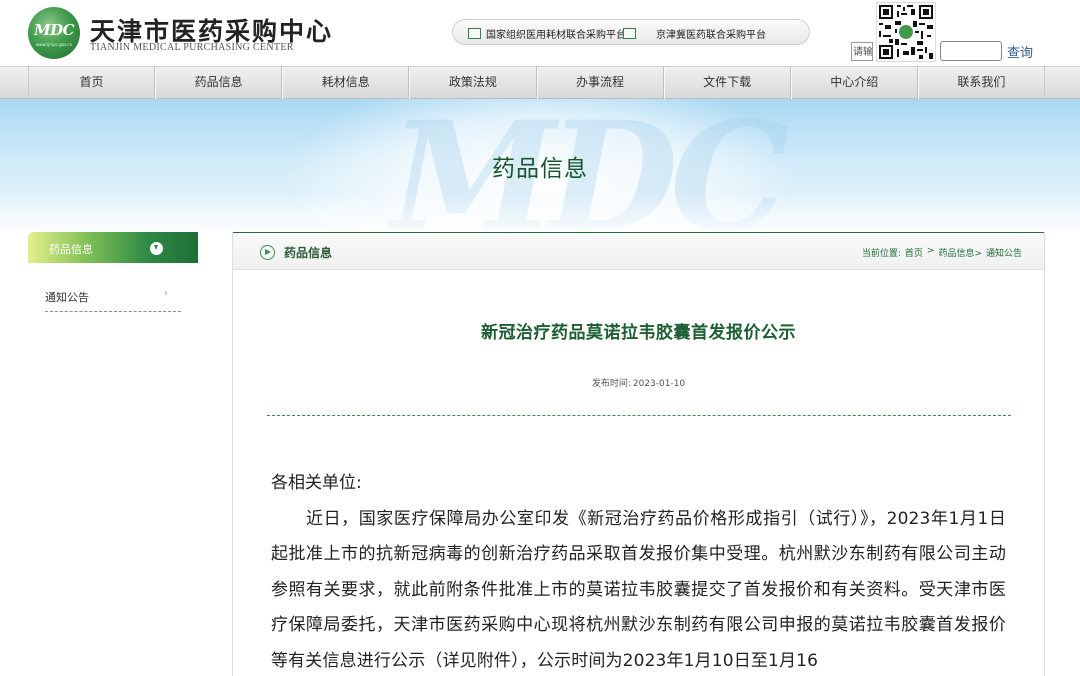  Describe the element at coordinates (854, 83) in the screenshot. I see `nav-item-about: 中心介绍` at that location.